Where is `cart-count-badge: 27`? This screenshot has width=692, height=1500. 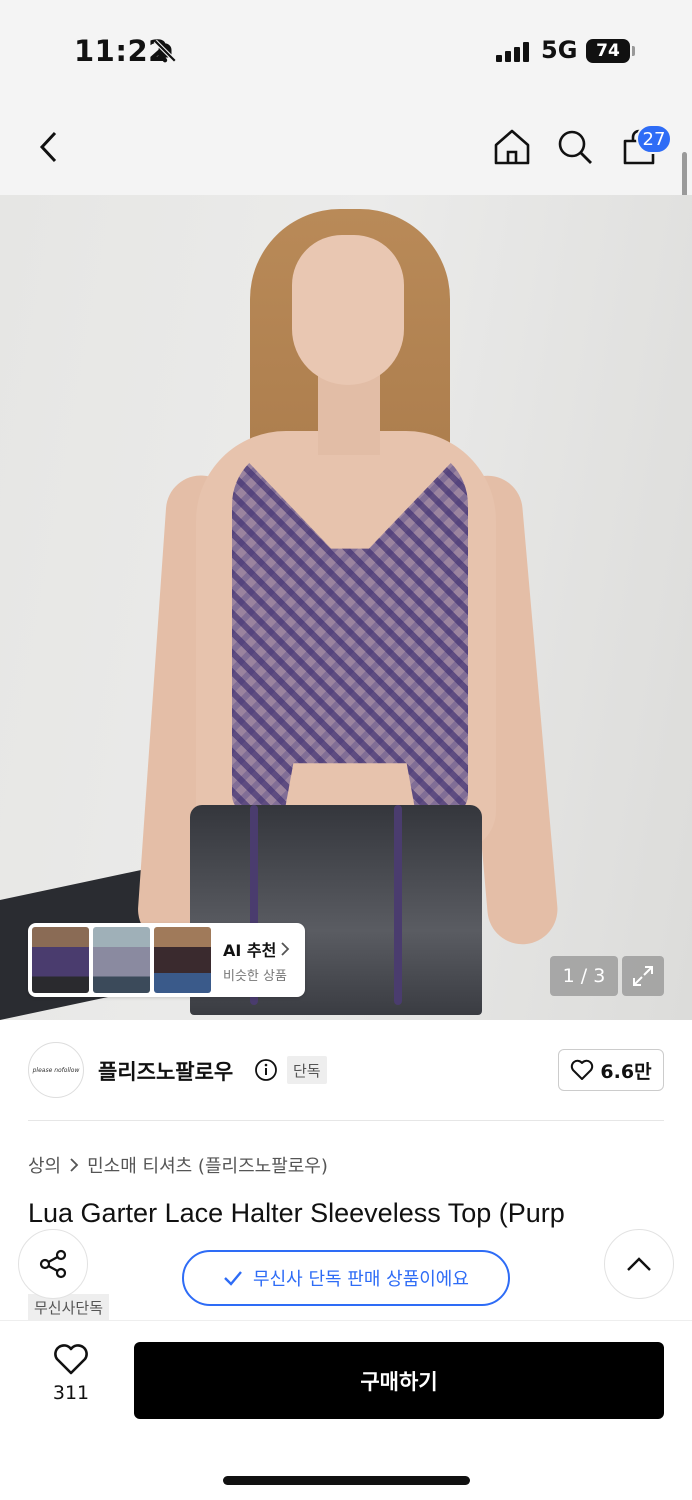 cart-count-badge: 27 is located at coordinates (654, 139).